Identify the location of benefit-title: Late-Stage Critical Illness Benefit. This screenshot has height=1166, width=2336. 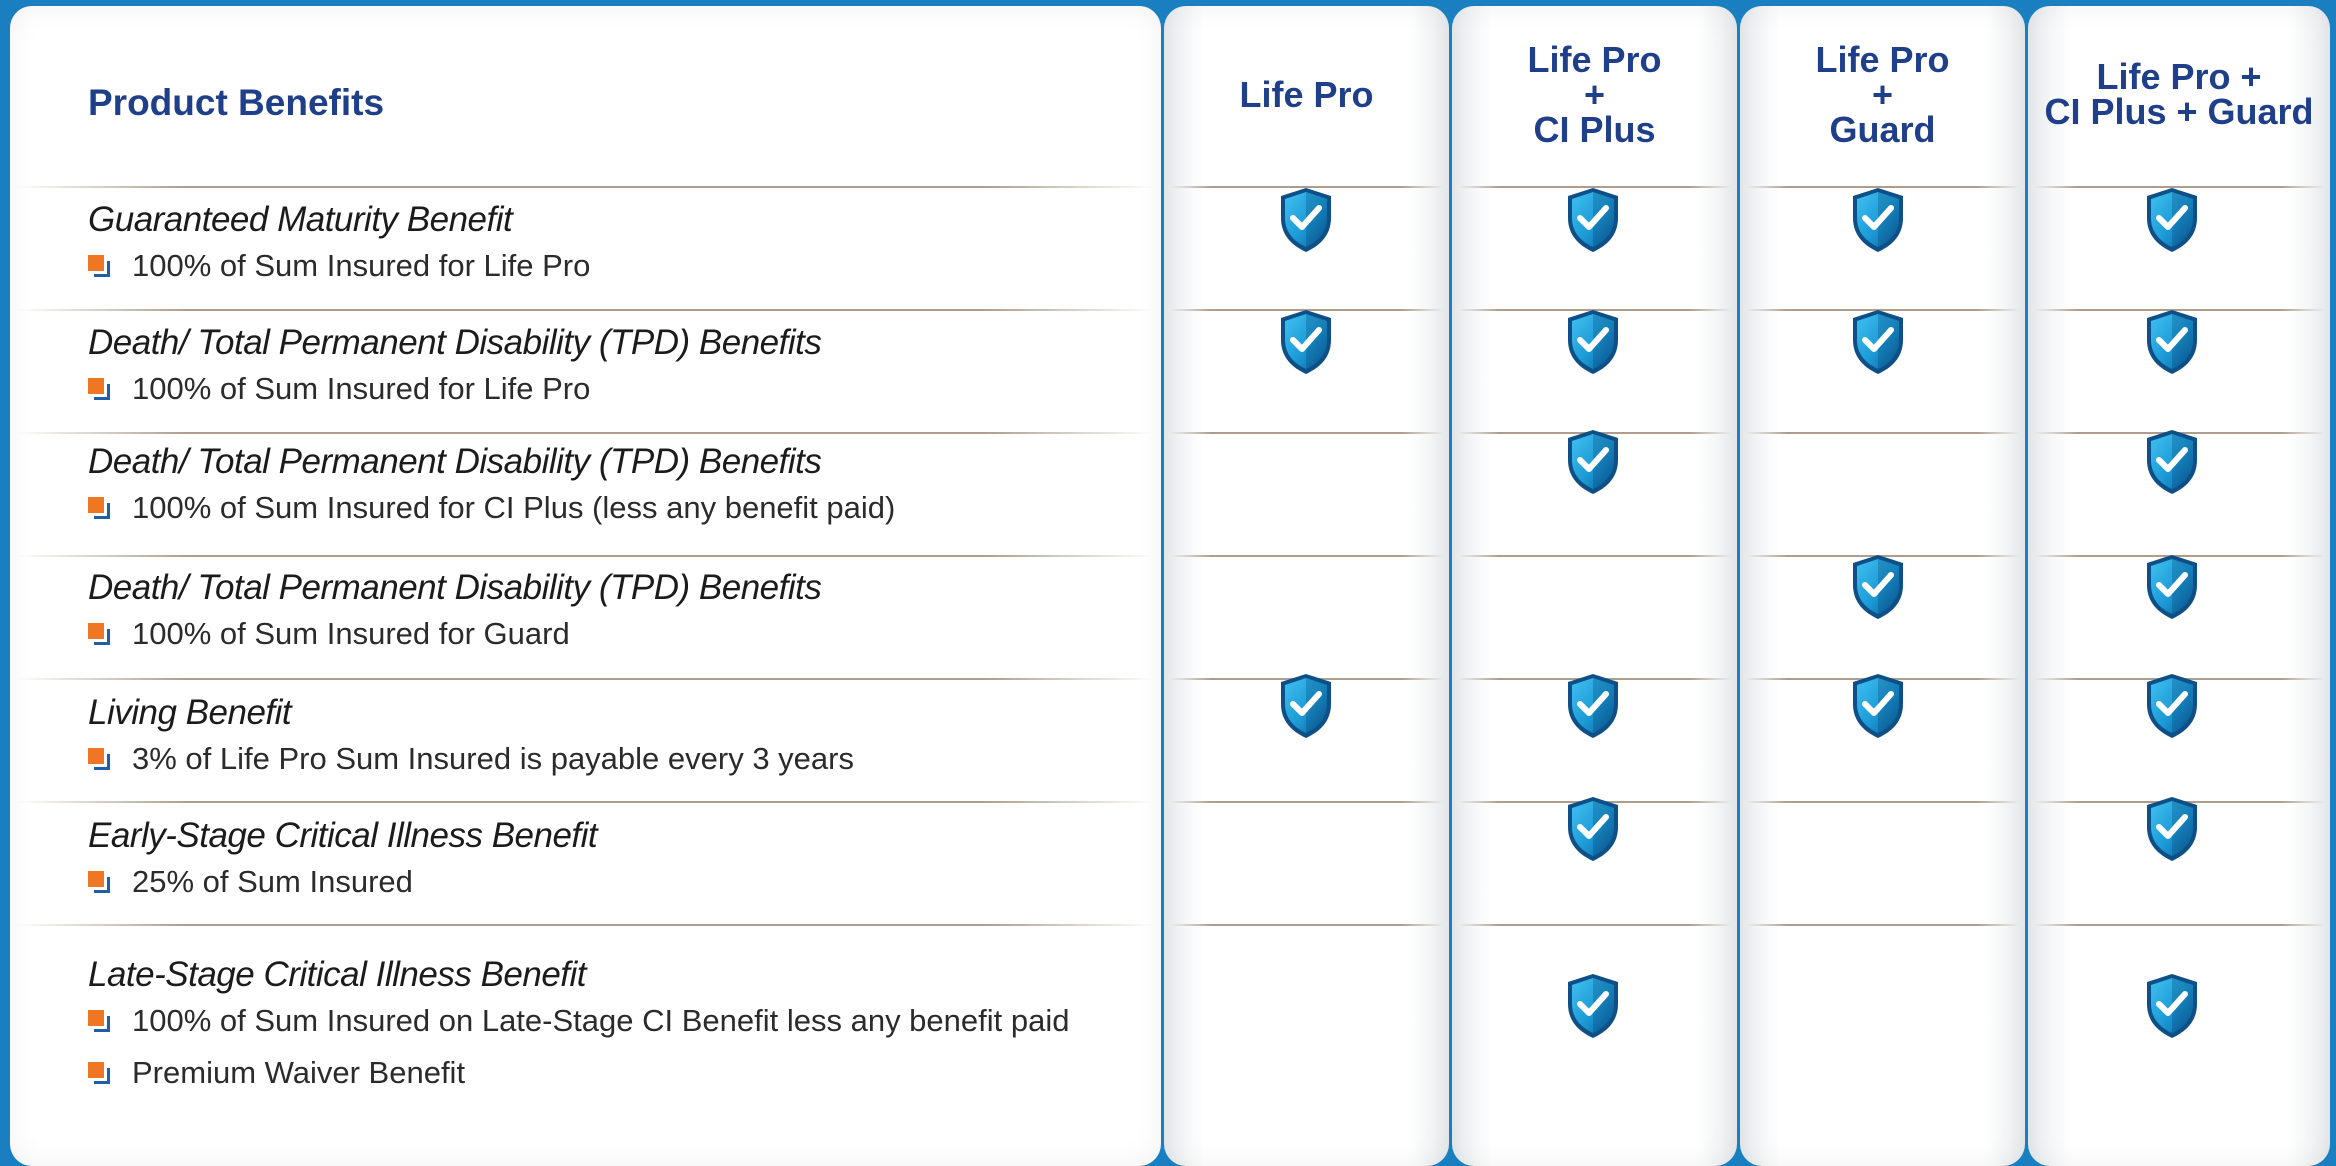
(337, 974).